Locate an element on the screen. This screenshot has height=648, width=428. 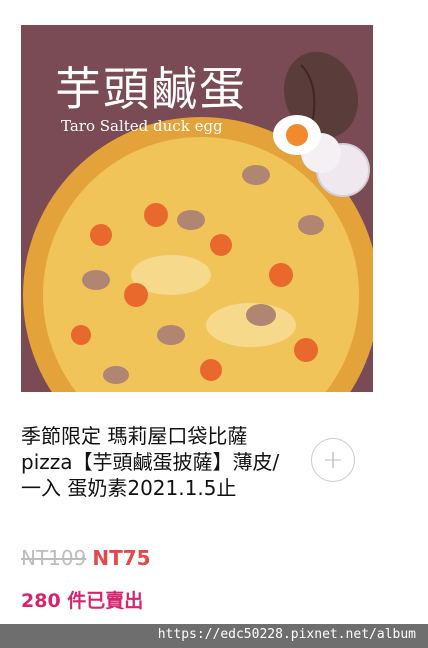
plus-icon: + is located at coordinates (333, 460).